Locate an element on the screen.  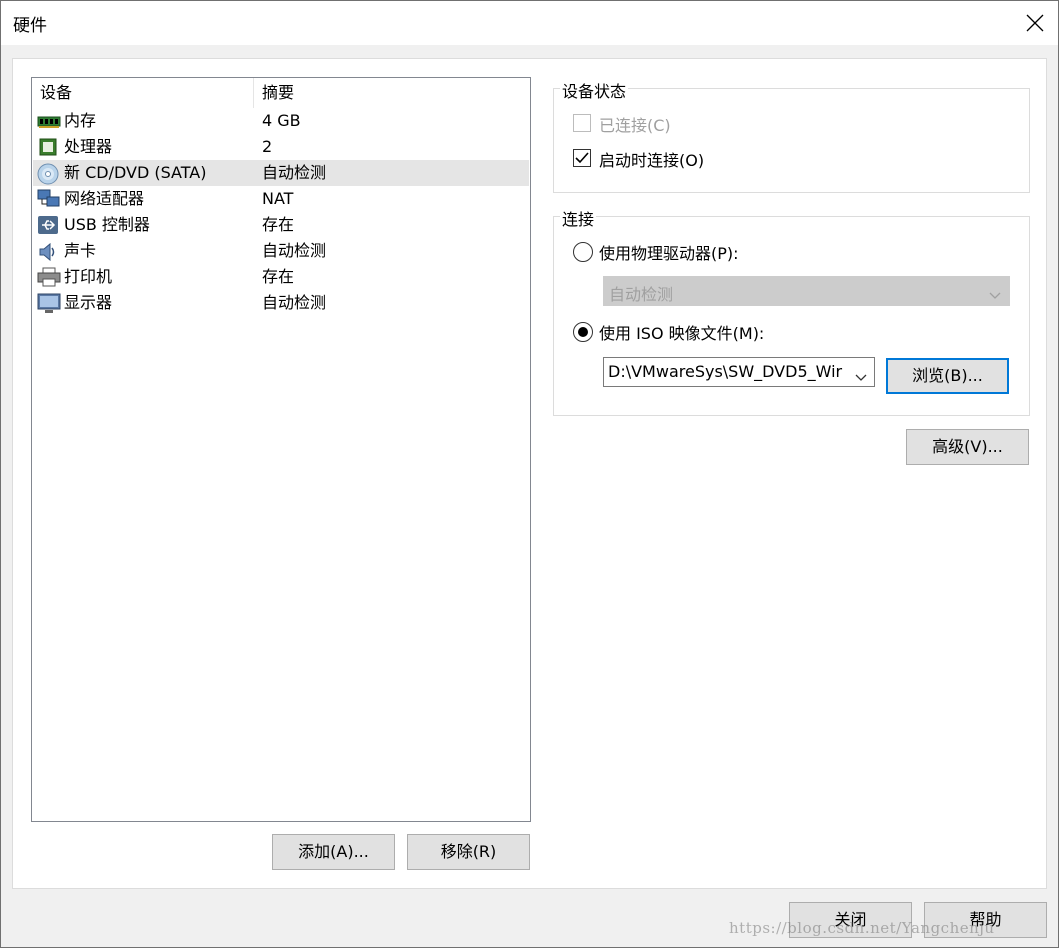
watermark: https://blog.csdn.net/Yangchenju is located at coordinates (862, 928).